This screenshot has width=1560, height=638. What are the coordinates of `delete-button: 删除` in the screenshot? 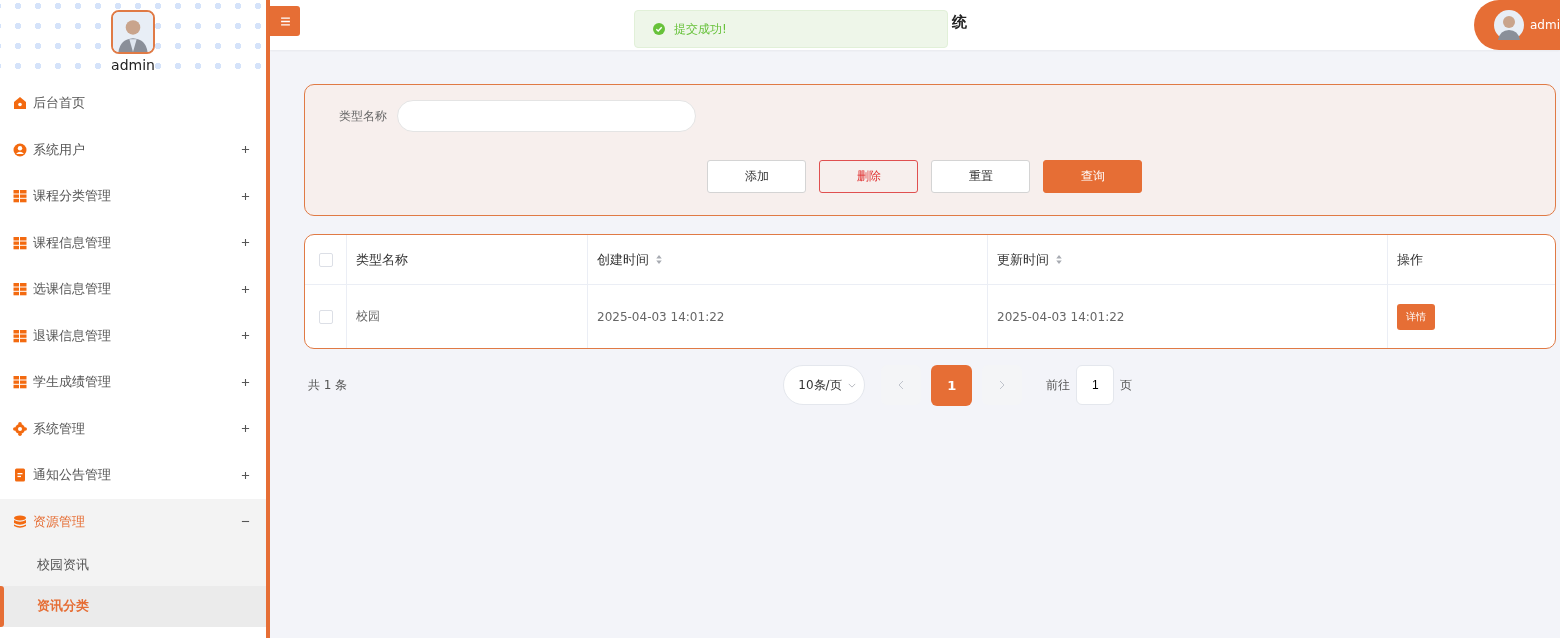 It's located at (868, 176).